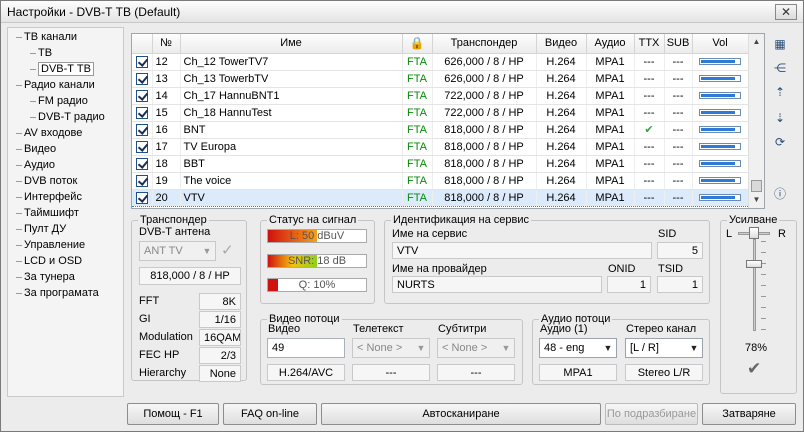 Image resolution: width=804 pixels, height=432 pixels. Describe the element at coordinates (417, 146) in the screenshot. I see `access-type-value: FTA` at that location.